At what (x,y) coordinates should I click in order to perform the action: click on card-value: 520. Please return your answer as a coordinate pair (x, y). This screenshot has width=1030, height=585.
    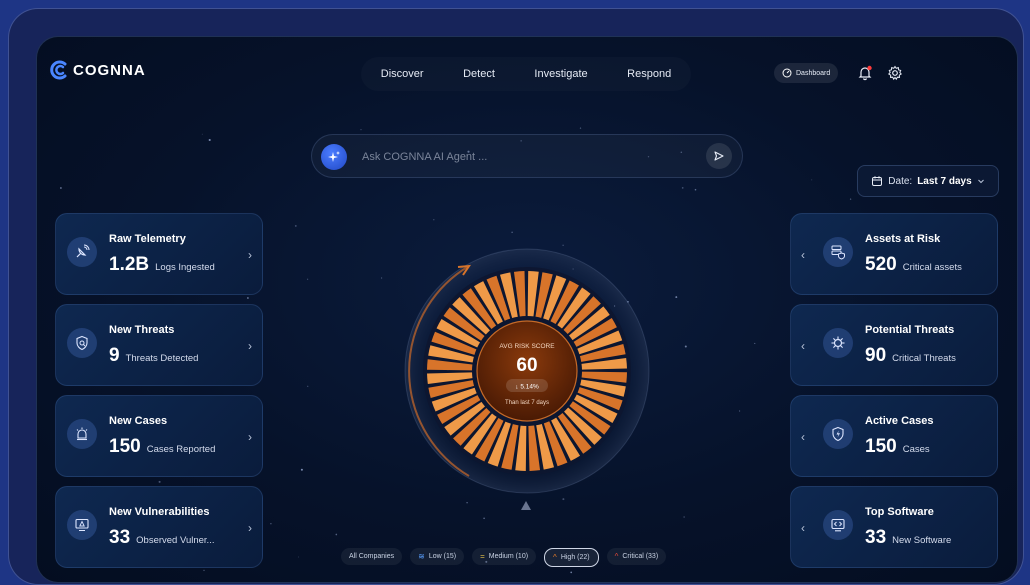
    Looking at the image, I should click on (881, 264).